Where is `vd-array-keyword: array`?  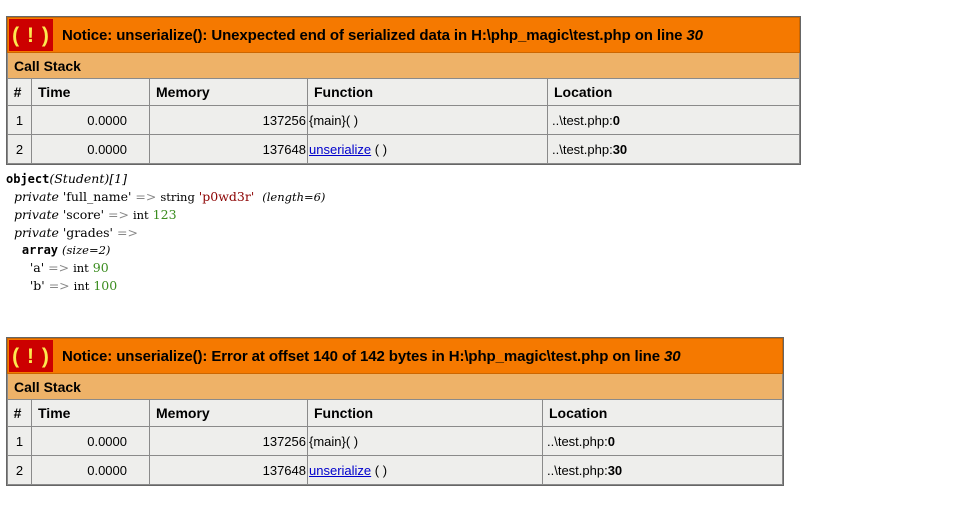
vd-array-keyword: array is located at coordinates (40, 250).